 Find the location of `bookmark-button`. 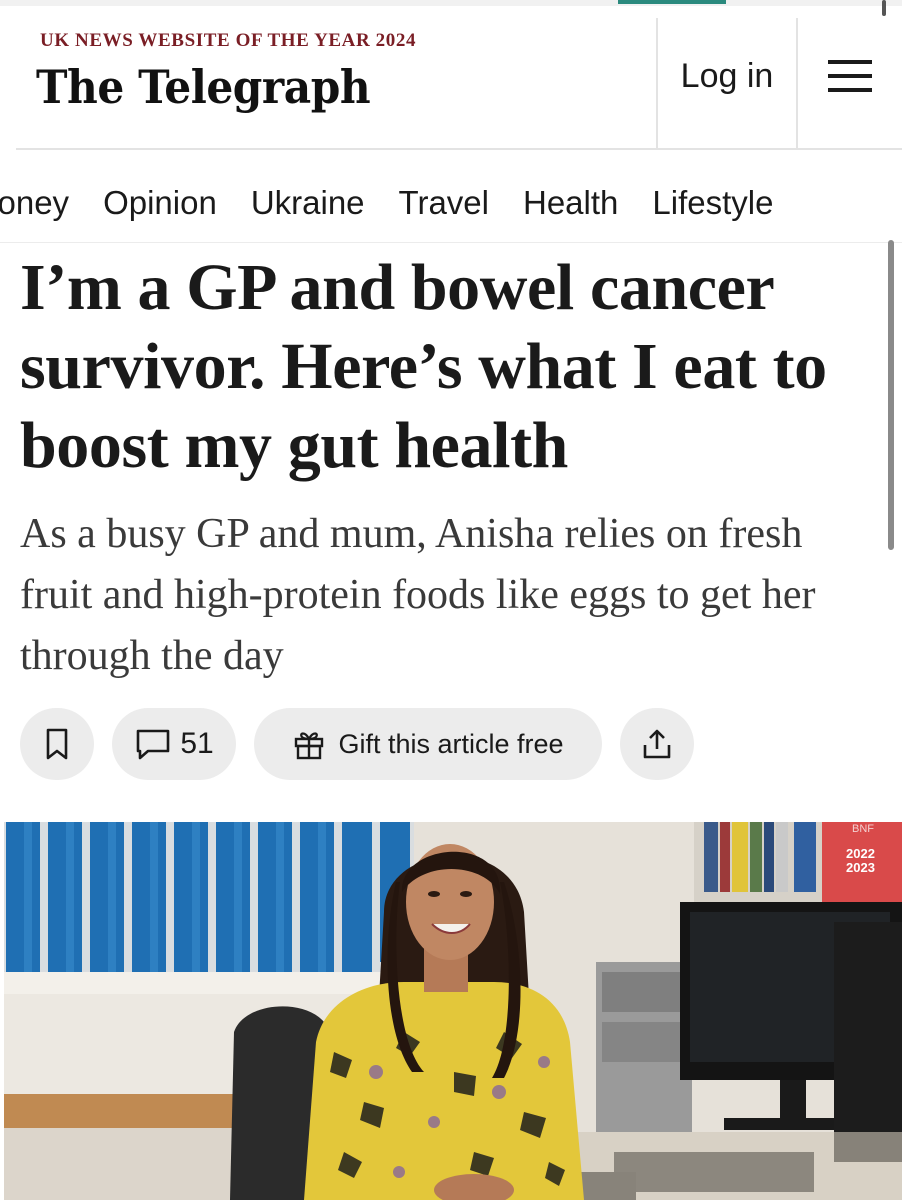

bookmark-button is located at coordinates (57, 744).